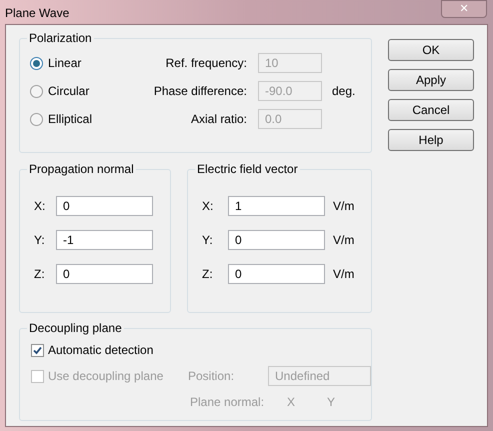  I want to click on radio-option: Circular, so click(80, 91).